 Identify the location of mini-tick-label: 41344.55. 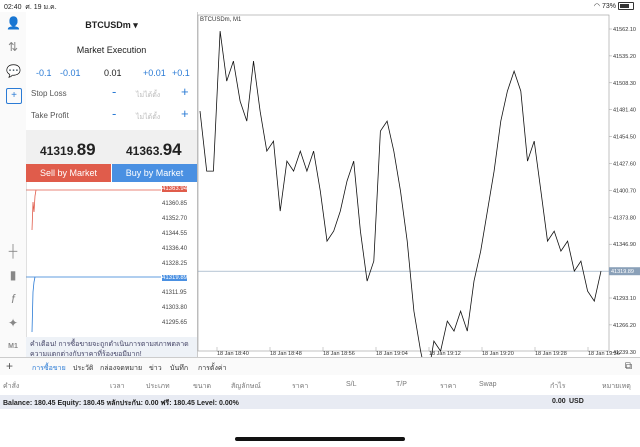
(175, 233).